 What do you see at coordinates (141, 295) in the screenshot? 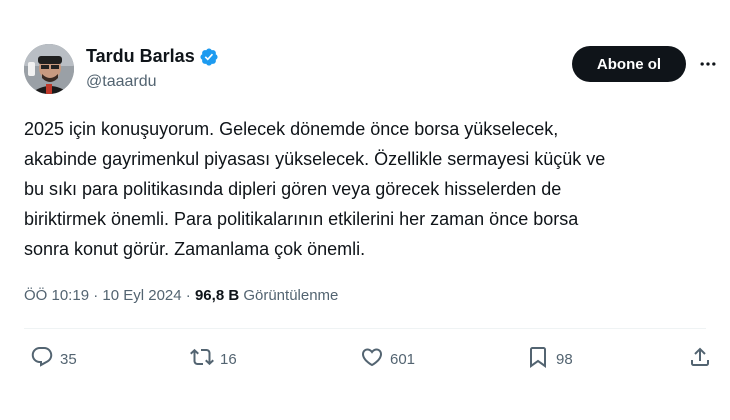
I see `tweet-date: 10 Eyl 2024` at bounding box center [141, 295].